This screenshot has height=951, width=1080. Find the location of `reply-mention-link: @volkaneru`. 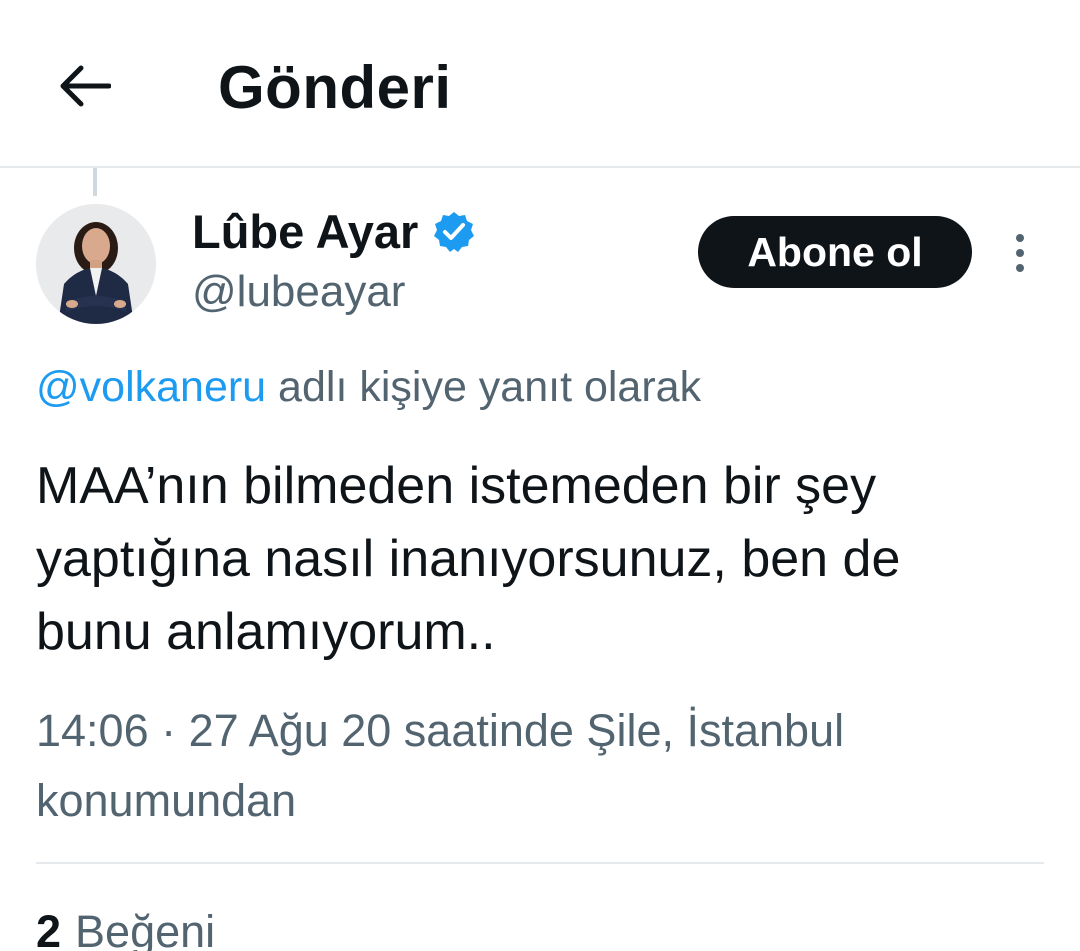

reply-mention-link: @volkaneru is located at coordinates (151, 387).